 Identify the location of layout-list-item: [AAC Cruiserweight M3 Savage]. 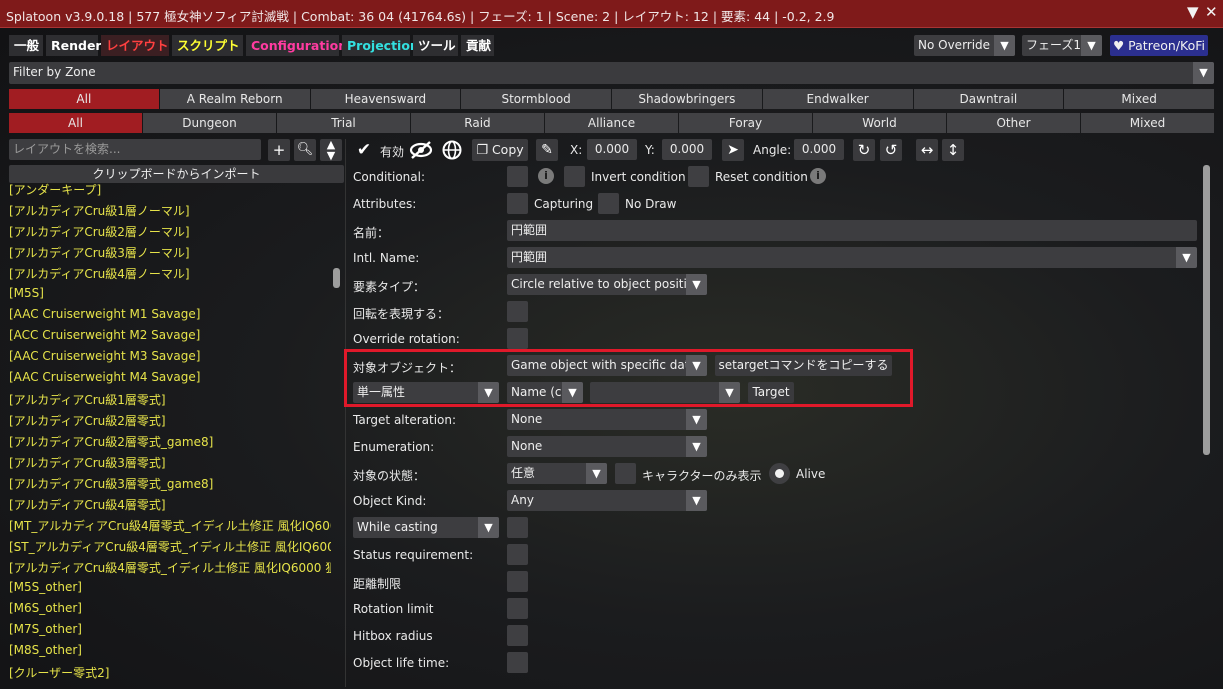
(170, 356).